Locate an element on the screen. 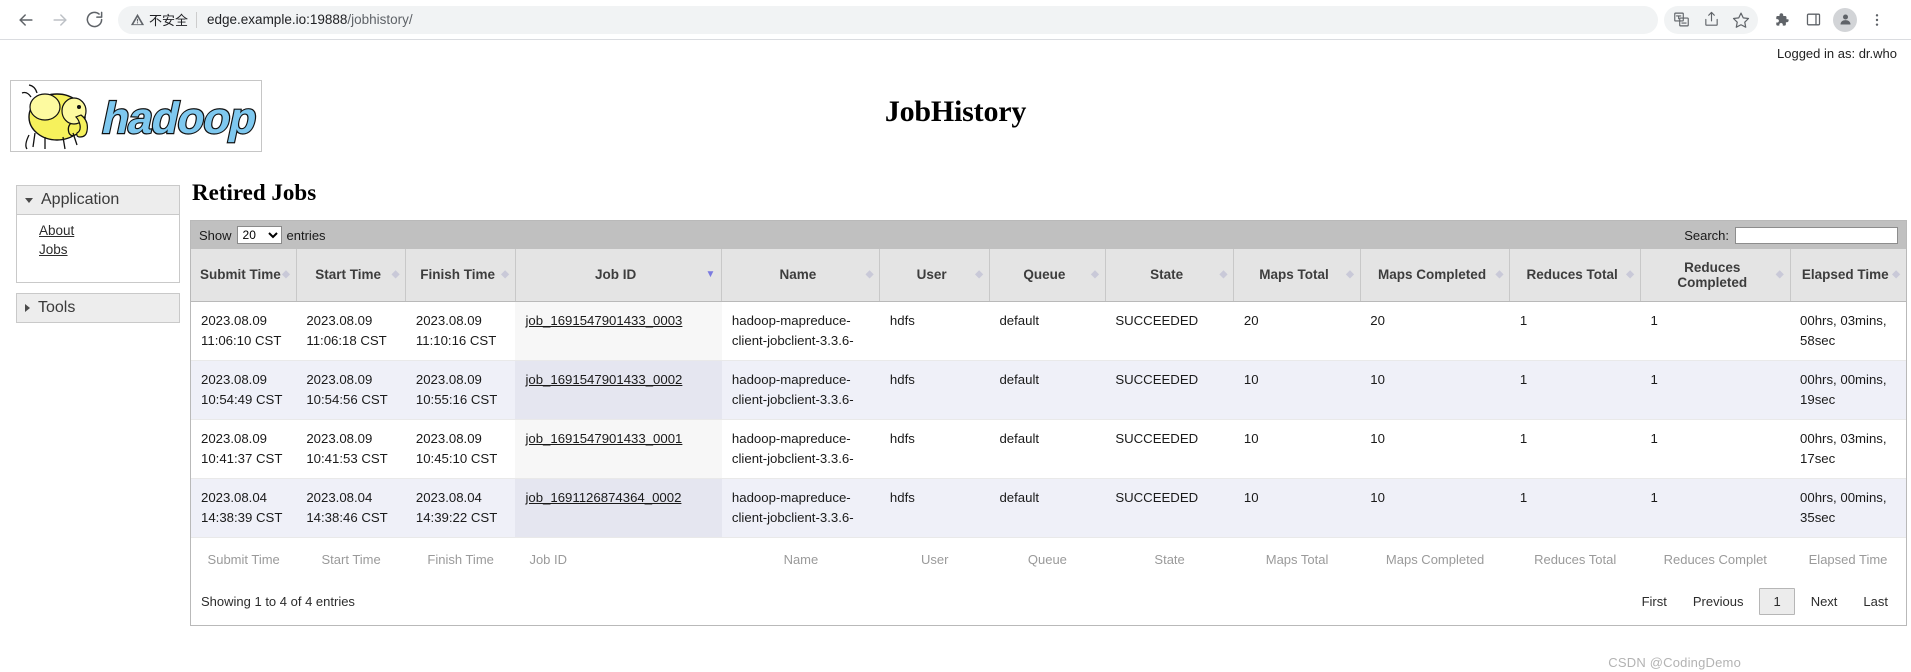  entries-info: Showing 1 to 4 of 4 entries is located at coordinates (278, 601).